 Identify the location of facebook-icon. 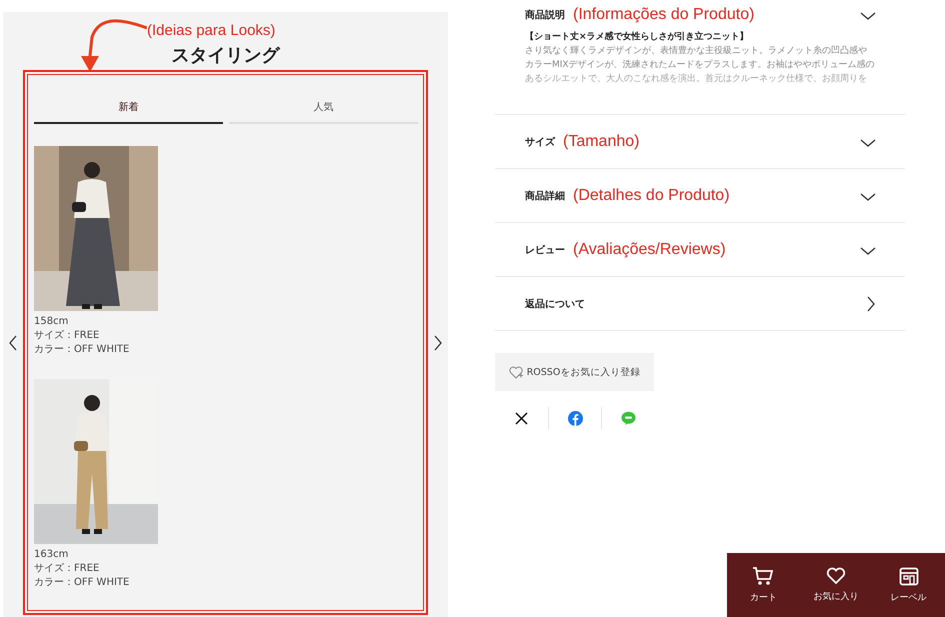
(575, 418).